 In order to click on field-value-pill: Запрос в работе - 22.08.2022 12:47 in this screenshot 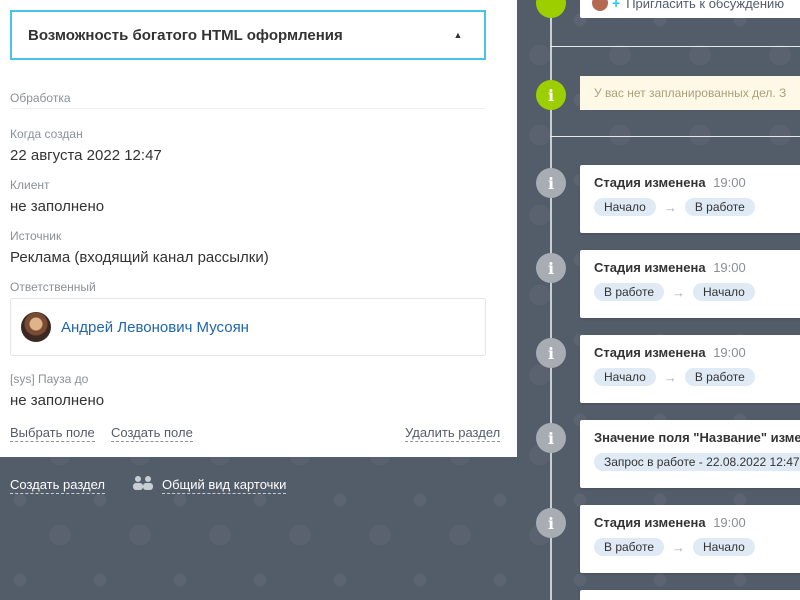, I will do `click(697, 462)`.